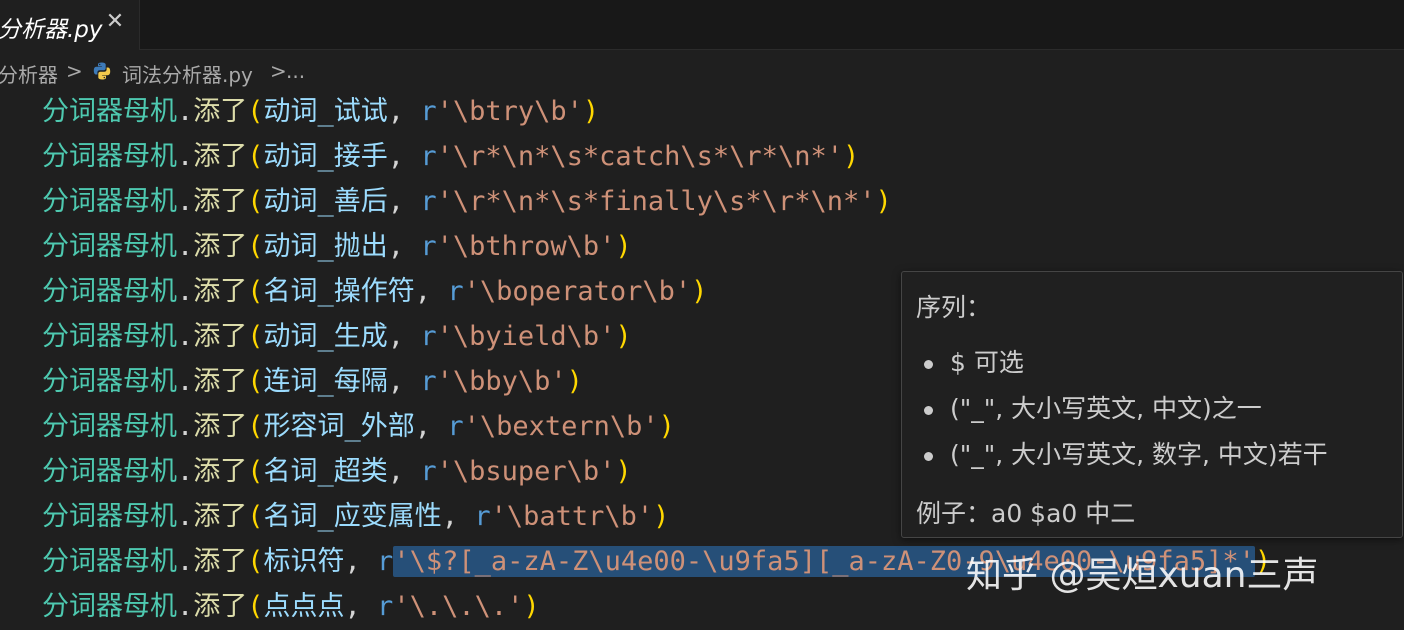  I want to click on breadcrumb-folder: 分析器, so click(29, 73).